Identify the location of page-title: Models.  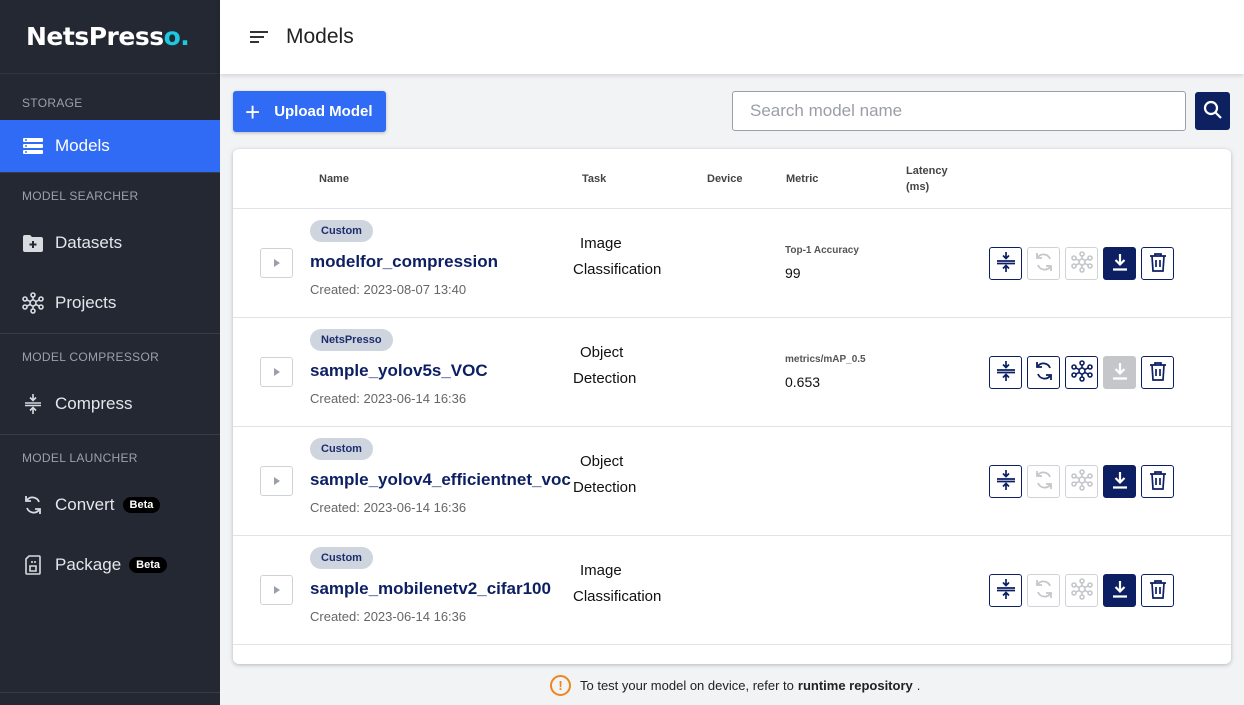
(320, 36).